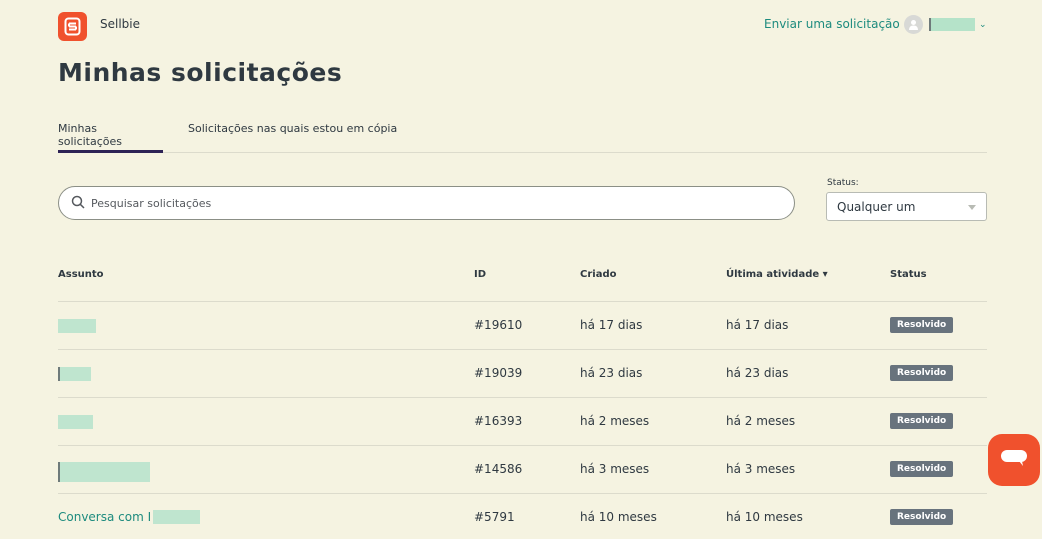 Image resolution: width=1042 pixels, height=539 pixels. I want to click on col-last-activity: Última atividade ▾, so click(777, 274).